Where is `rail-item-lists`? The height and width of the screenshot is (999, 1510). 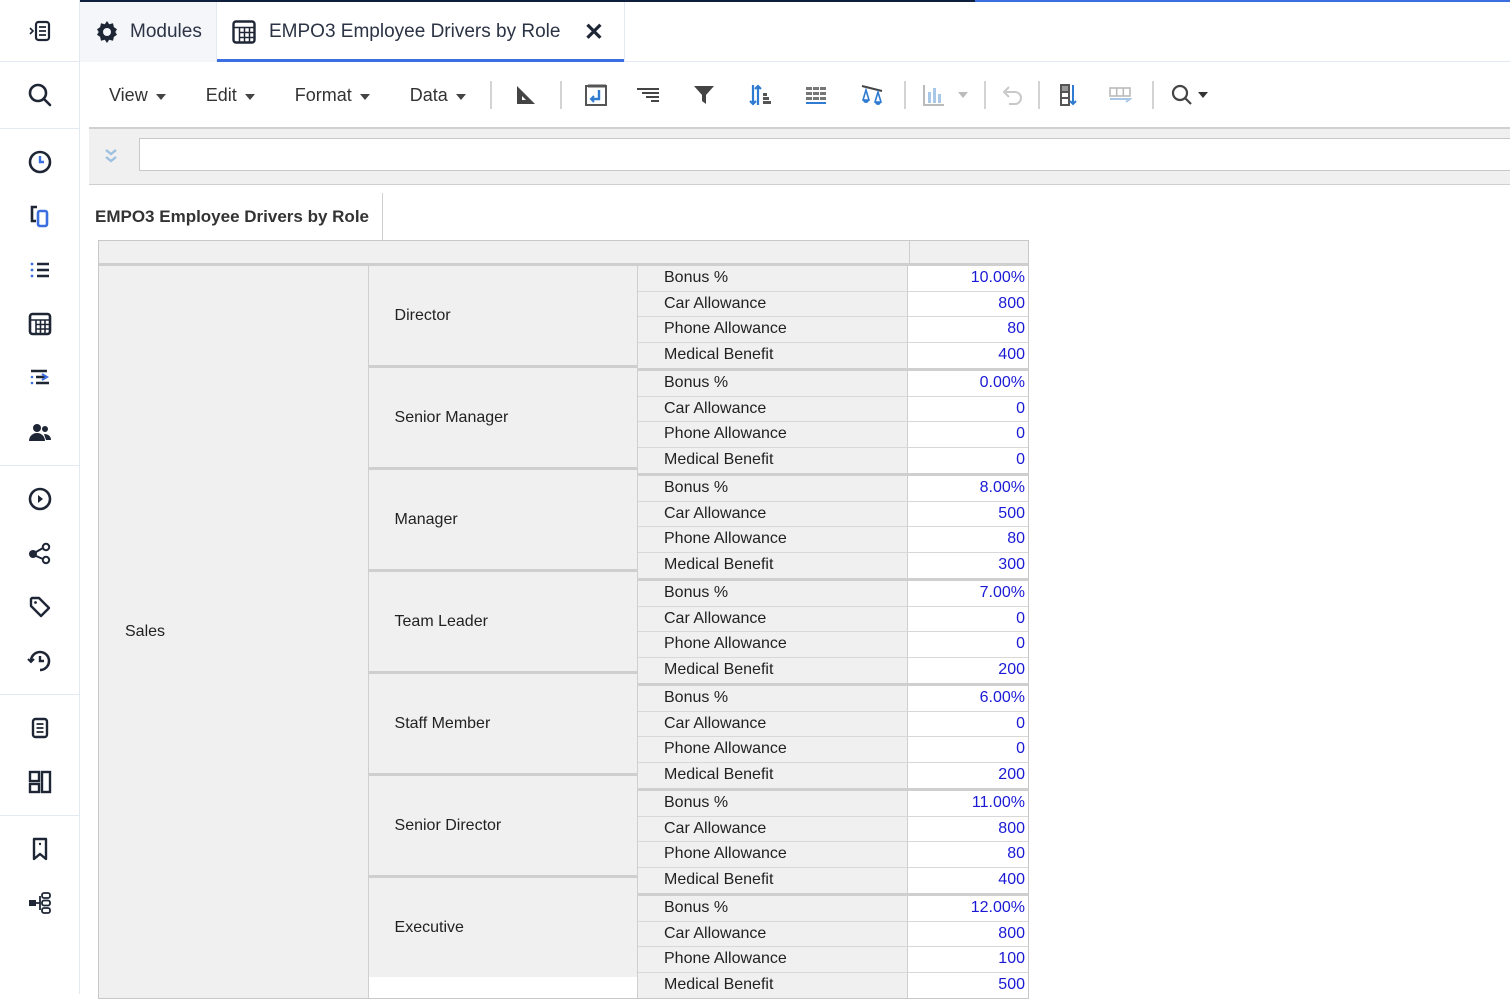
rail-item-lists is located at coordinates (39, 270).